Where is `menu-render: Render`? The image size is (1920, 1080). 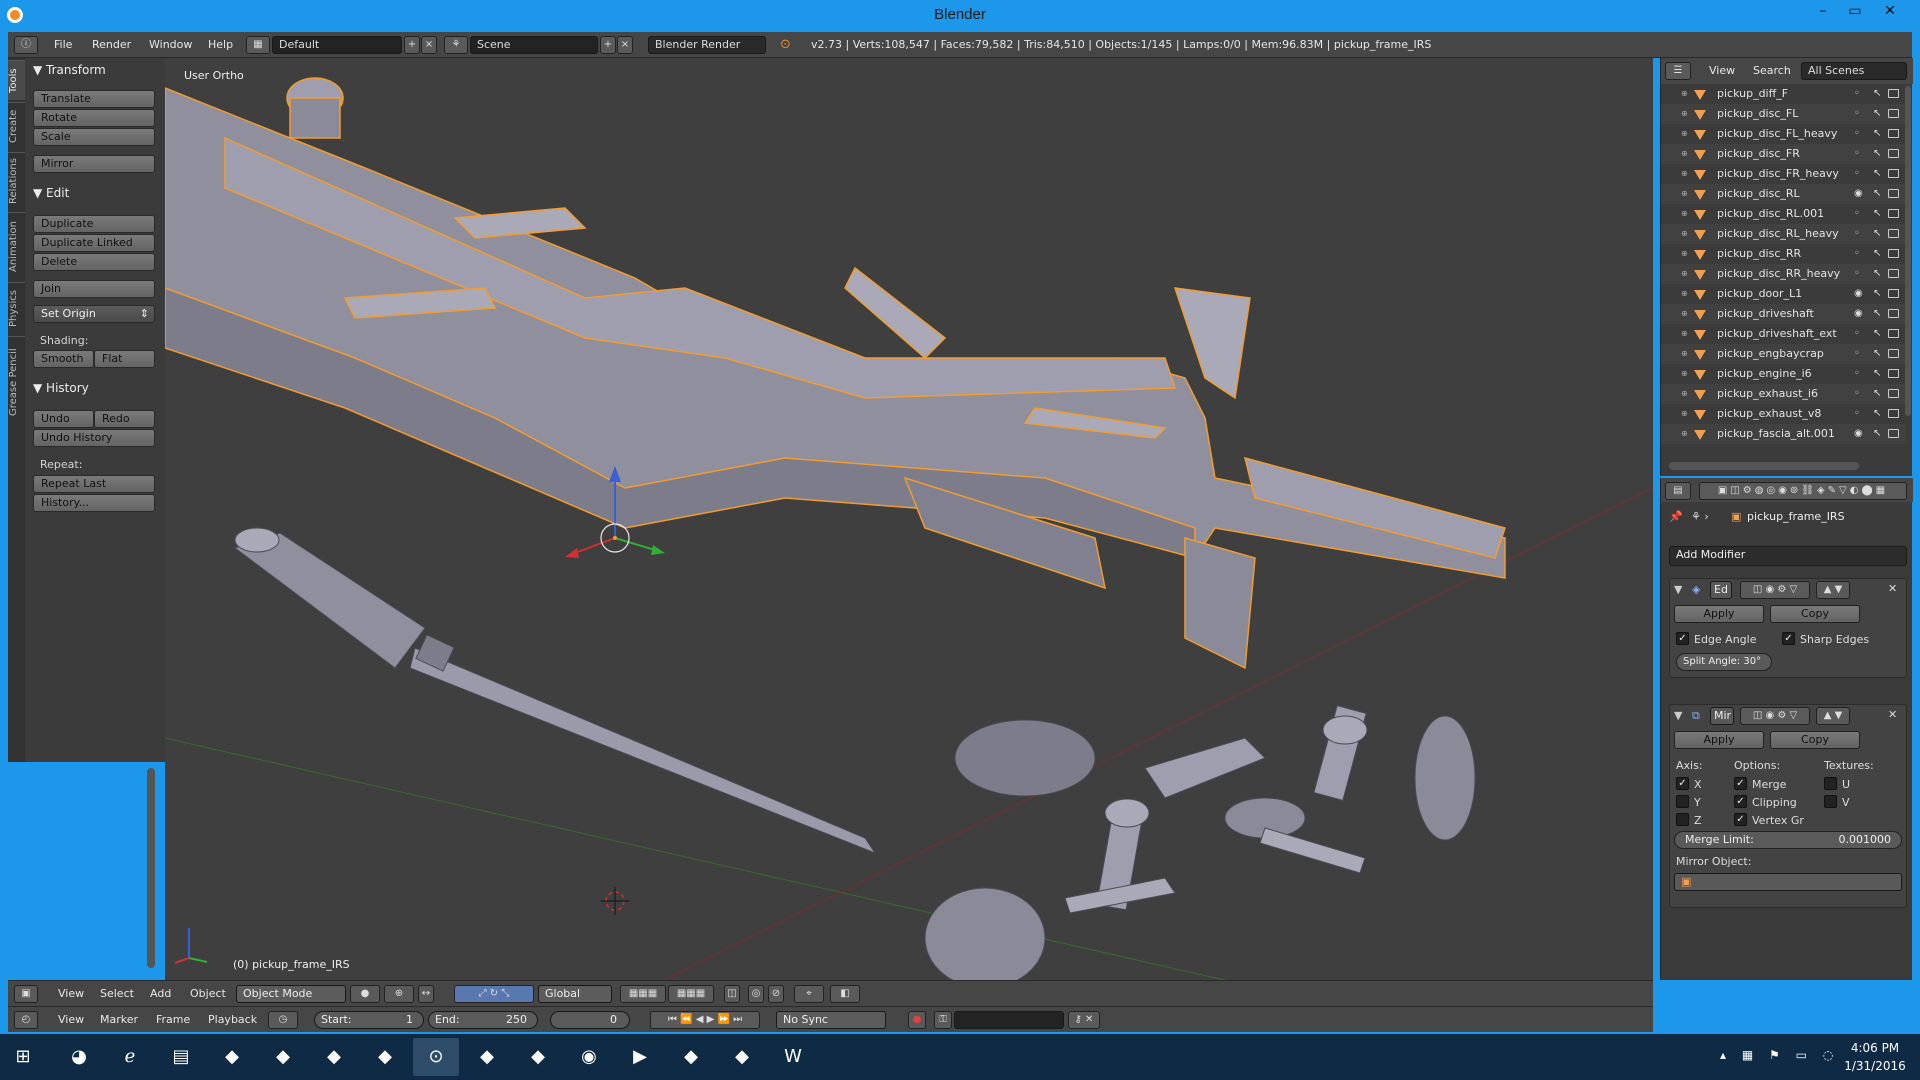
menu-render: Render is located at coordinates (111, 44).